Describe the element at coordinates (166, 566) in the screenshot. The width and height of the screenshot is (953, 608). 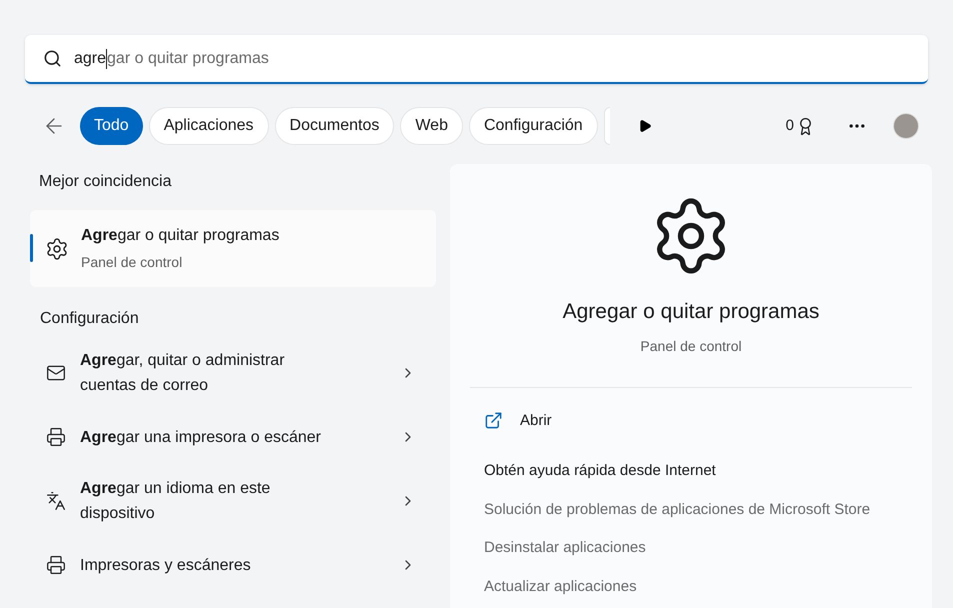
I see `result-title: Impresoras y escáneres` at that location.